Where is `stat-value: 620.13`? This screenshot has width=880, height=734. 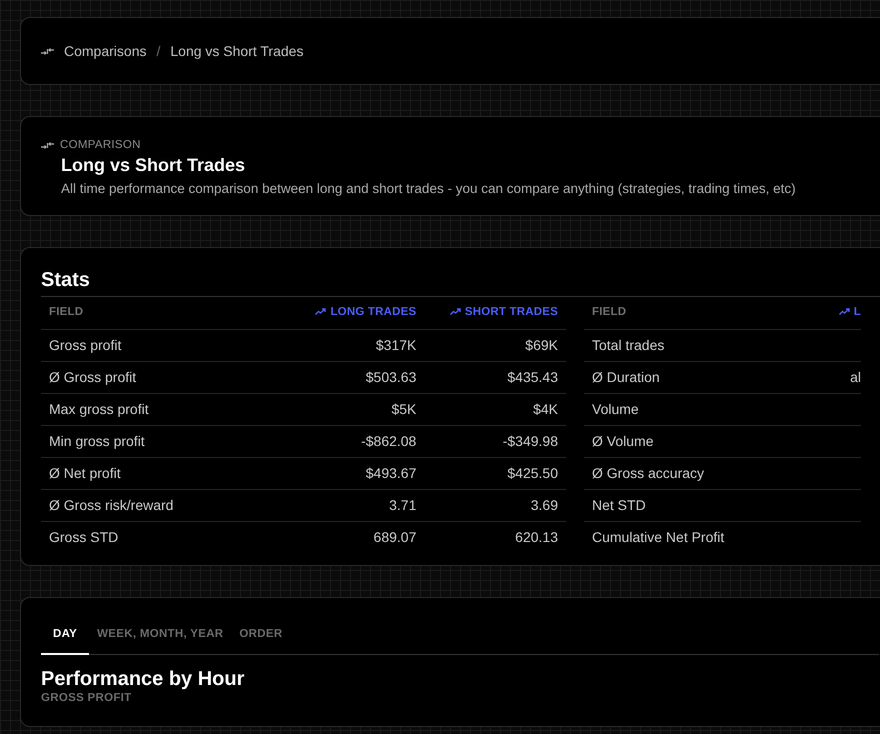 stat-value: 620.13 is located at coordinates (495, 537).